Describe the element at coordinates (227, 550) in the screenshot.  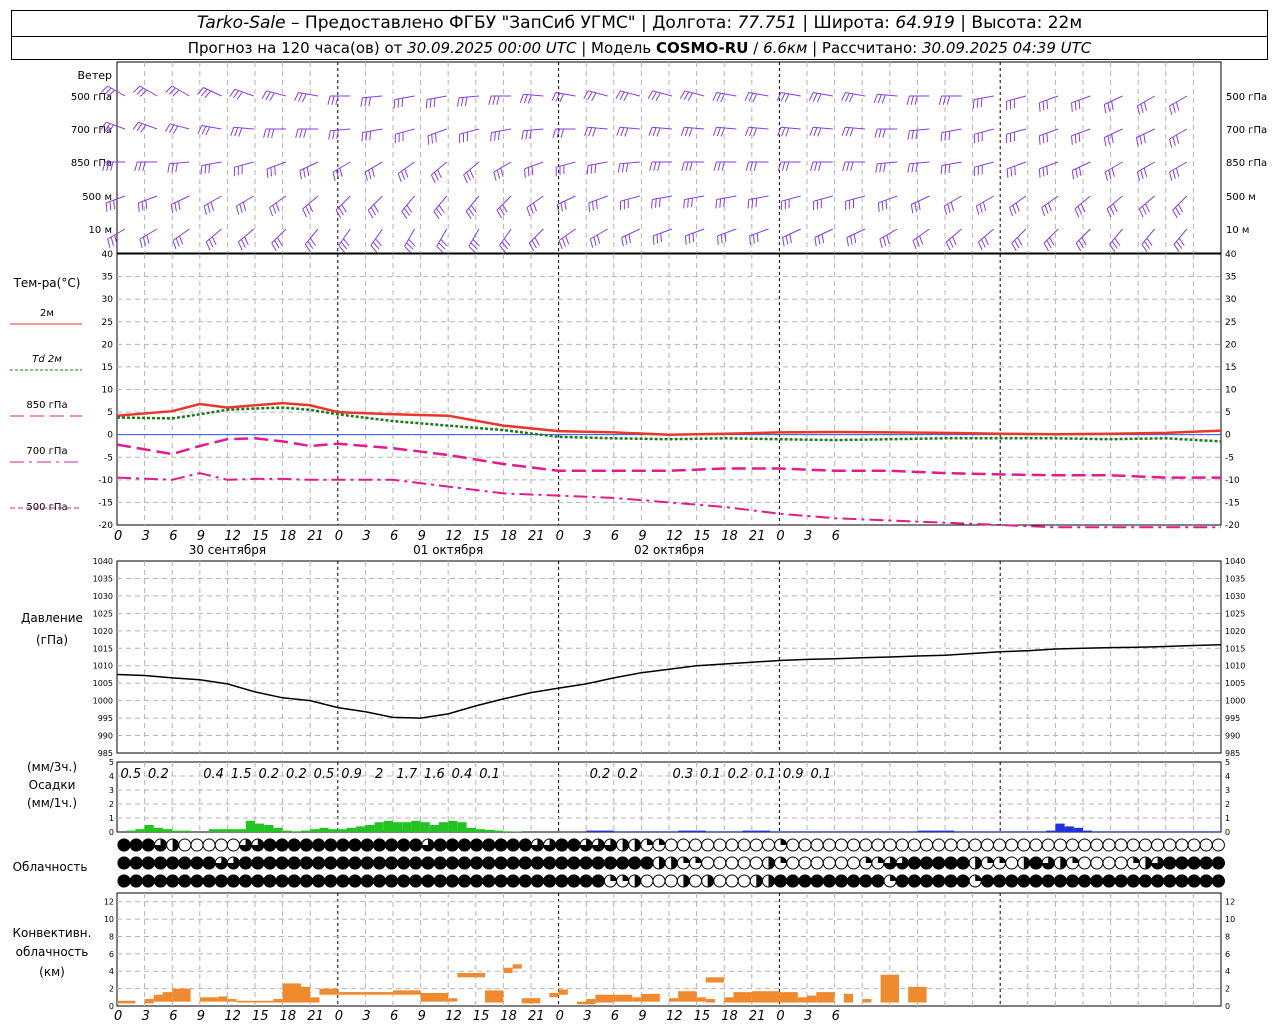
I see `date-label: 30 сентября` at that location.